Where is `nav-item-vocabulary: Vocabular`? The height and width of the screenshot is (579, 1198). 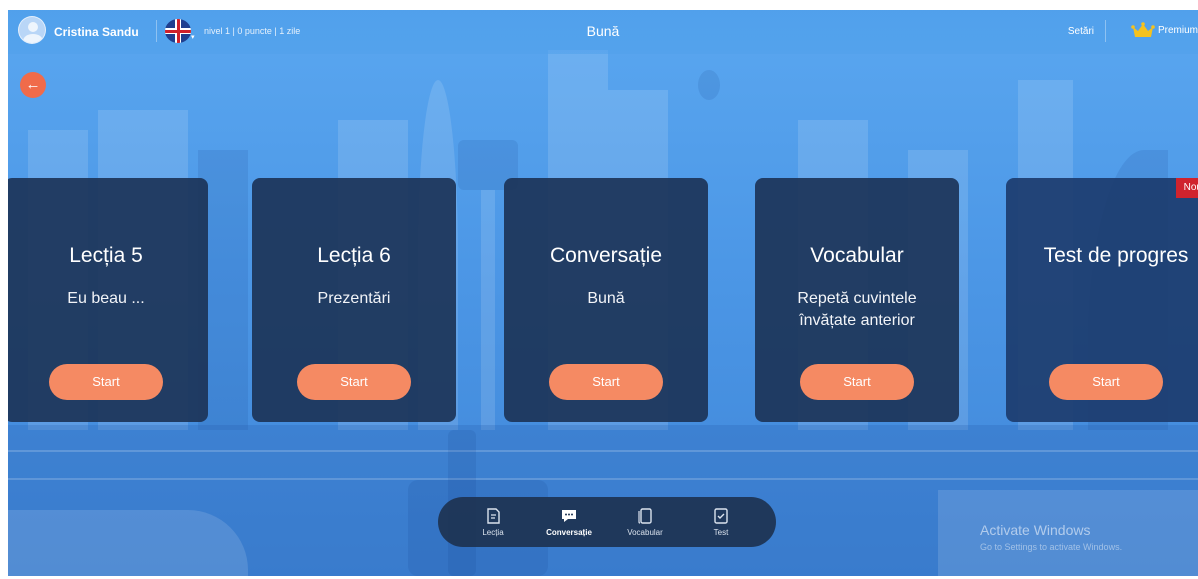 nav-item-vocabulary: Vocabular is located at coordinates (645, 522).